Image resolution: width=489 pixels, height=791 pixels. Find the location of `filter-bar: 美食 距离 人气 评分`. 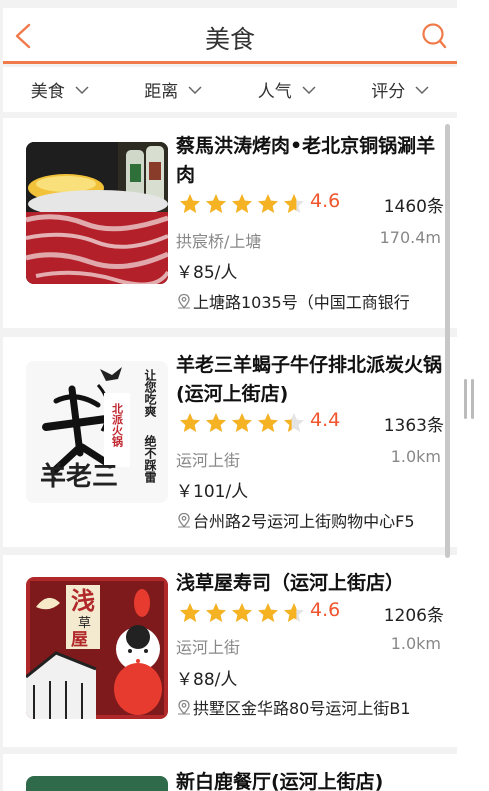

filter-bar: 美食 距离 人气 评分 is located at coordinates (230, 89).